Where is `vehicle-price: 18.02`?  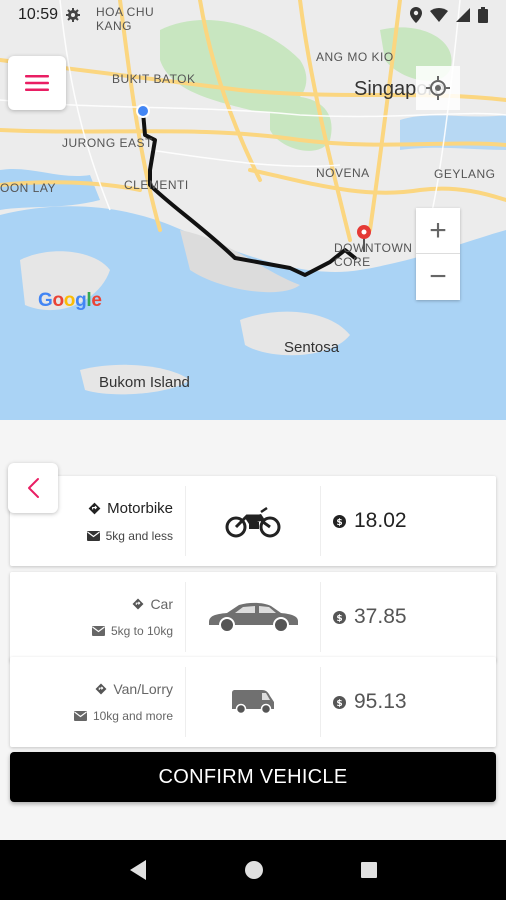 vehicle-price: 18.02 is located at coordinates (380, 520).